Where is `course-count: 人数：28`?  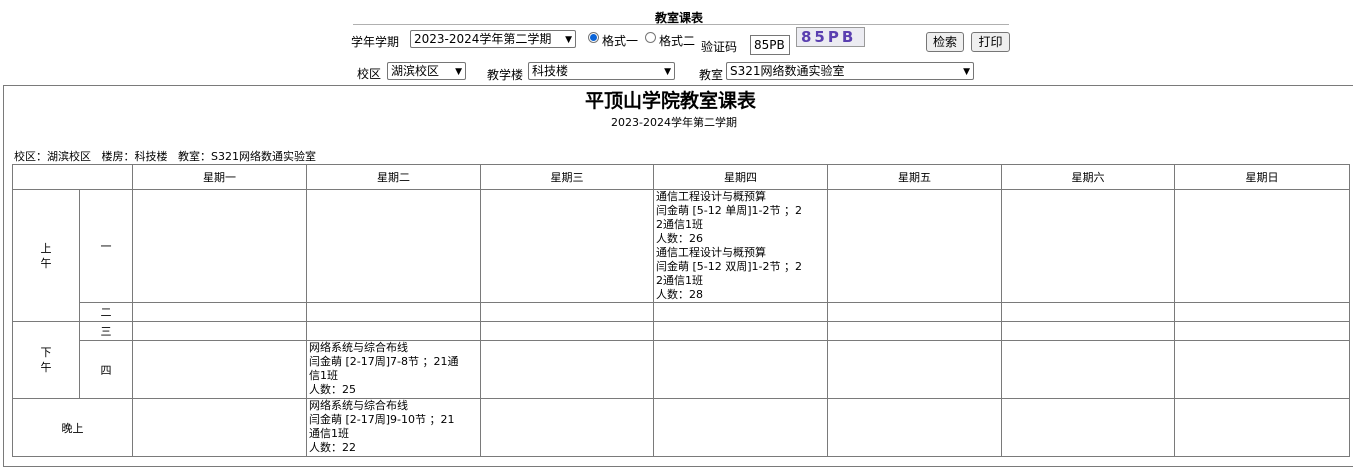
course-count: 人数：28 is located at coordinates (679, 294).